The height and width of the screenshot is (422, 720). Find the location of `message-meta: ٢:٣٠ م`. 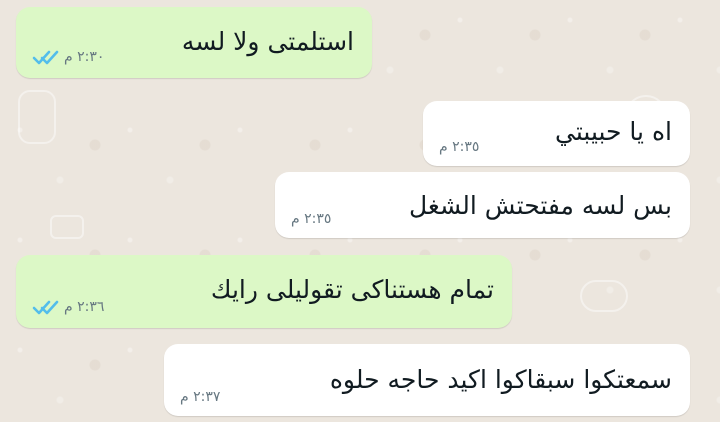

message-meta: ٢:٣٠ م is located at coordinates (68, 57).